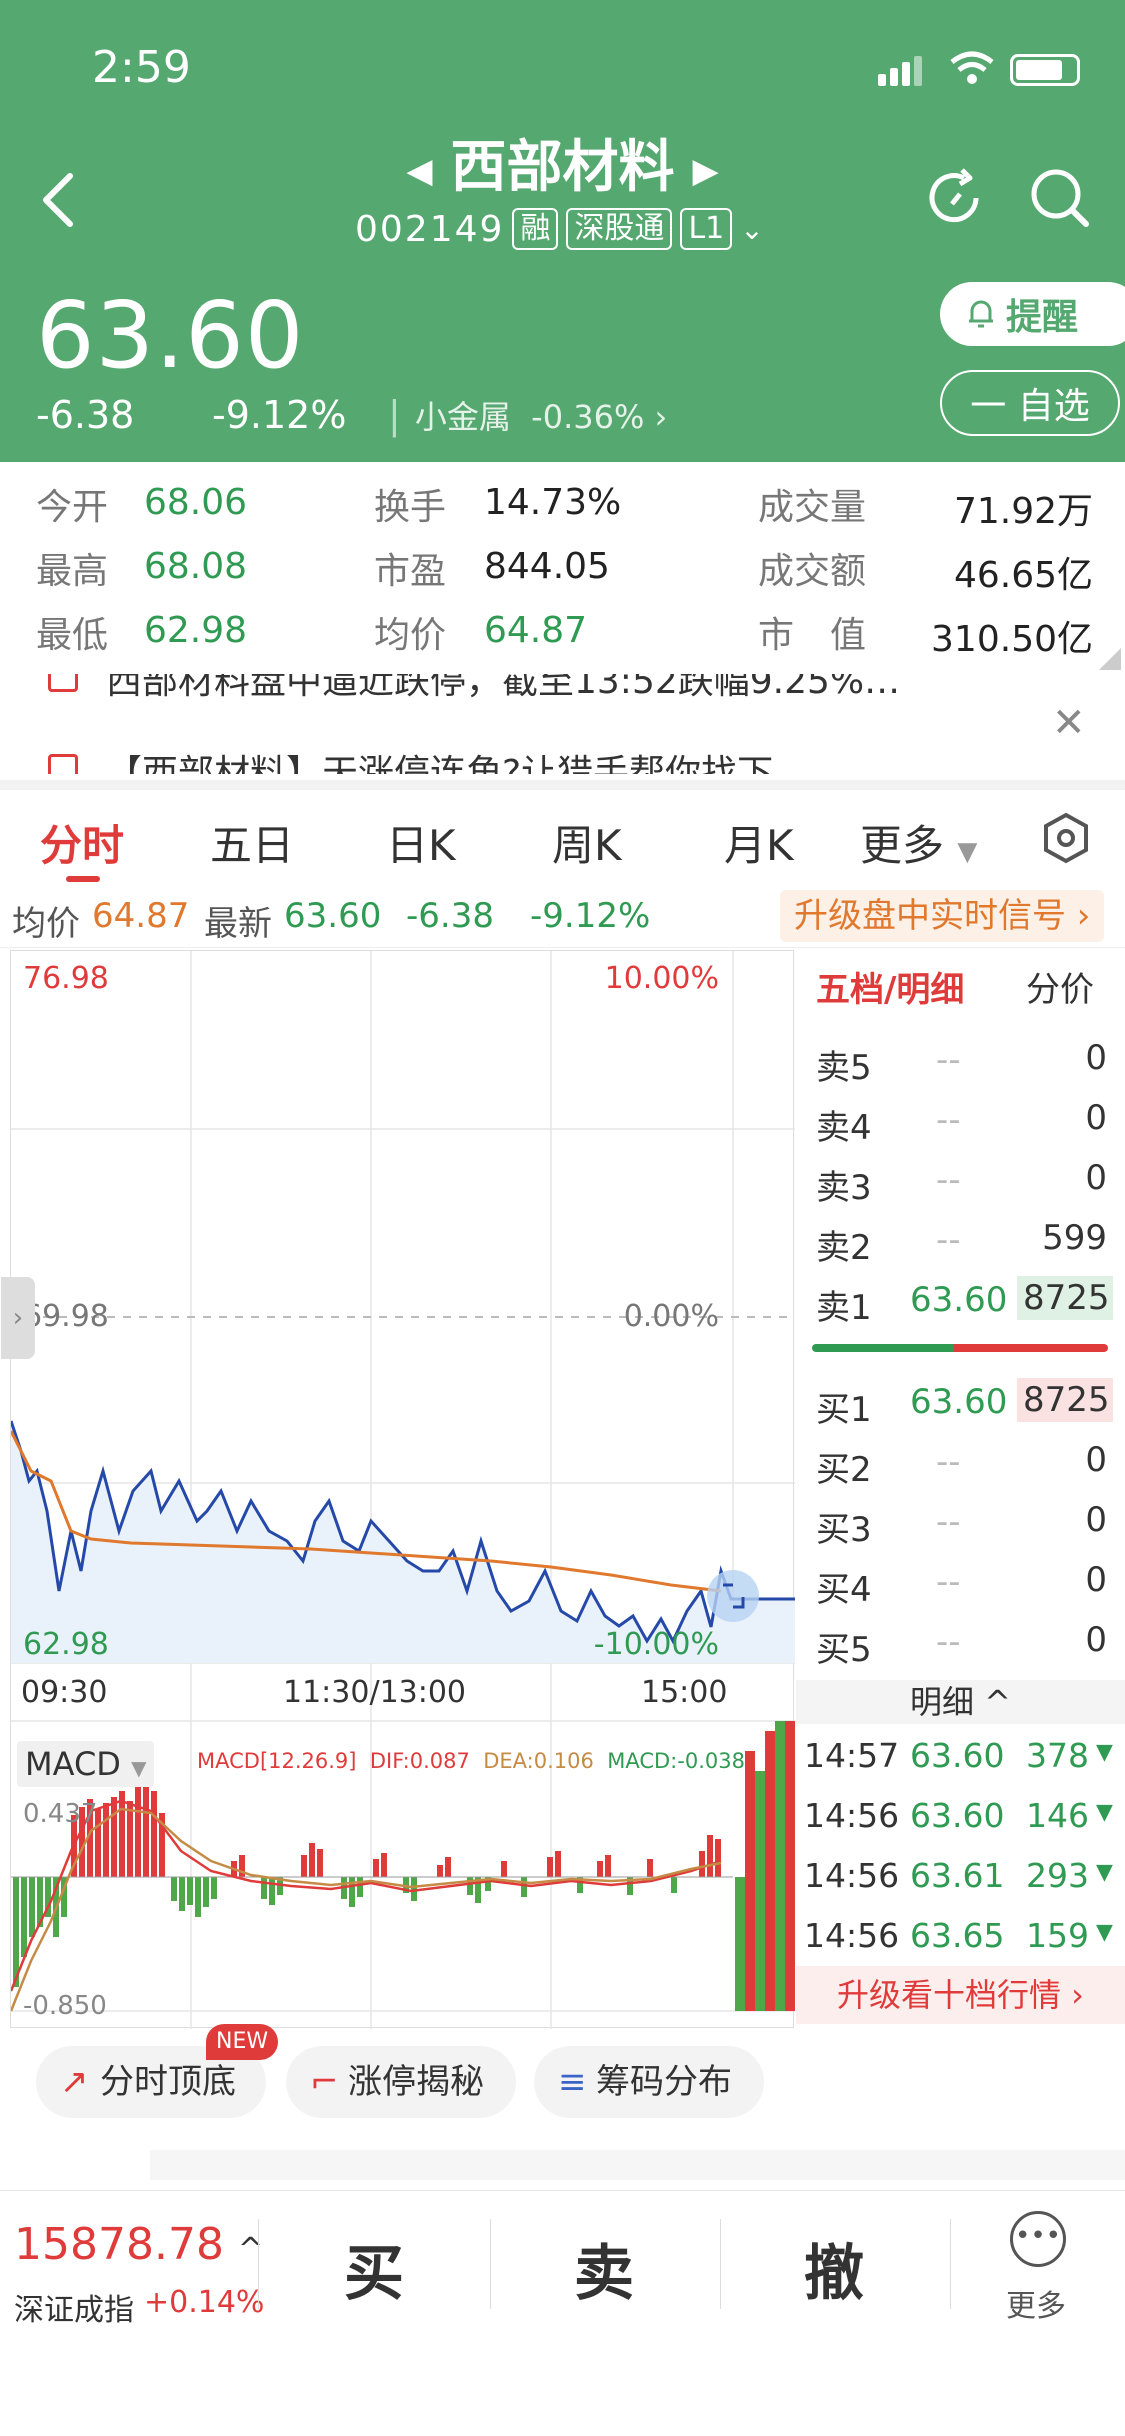 Image resolution: width=1125 pixels, height=2436 pixels. What do you see at coordinates (957, 1815) in the screenshot?
I see `tick-price: 63.60` at bounding box center [957, 1815].